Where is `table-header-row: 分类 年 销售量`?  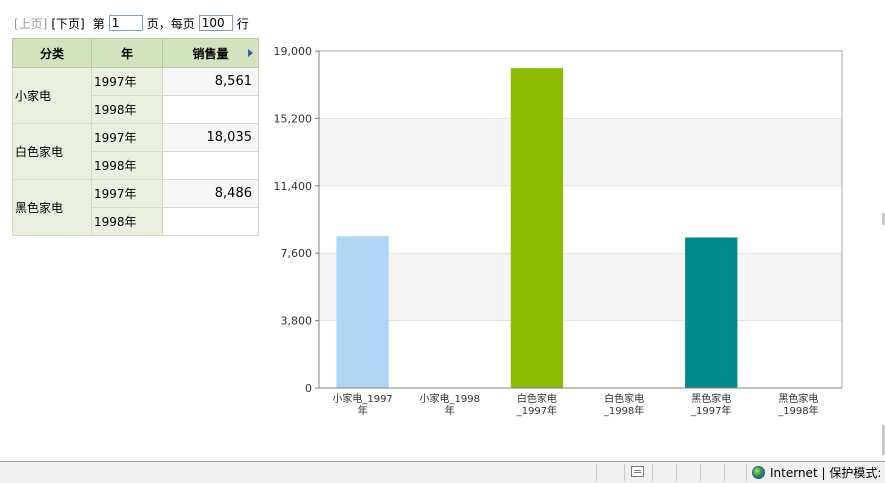 table-header-row: 分类 年 销售量 is located at coordinates (135, 53).